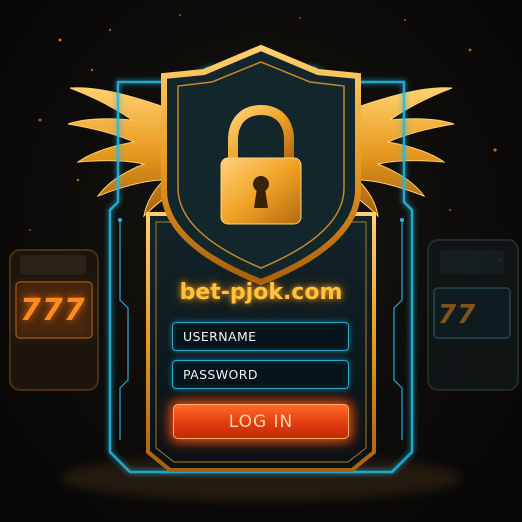 The image size is (522, 522). What do you see at coordinates (260, 374) in the screenshot?
I see `password-input` at bounding box center [260, 374].